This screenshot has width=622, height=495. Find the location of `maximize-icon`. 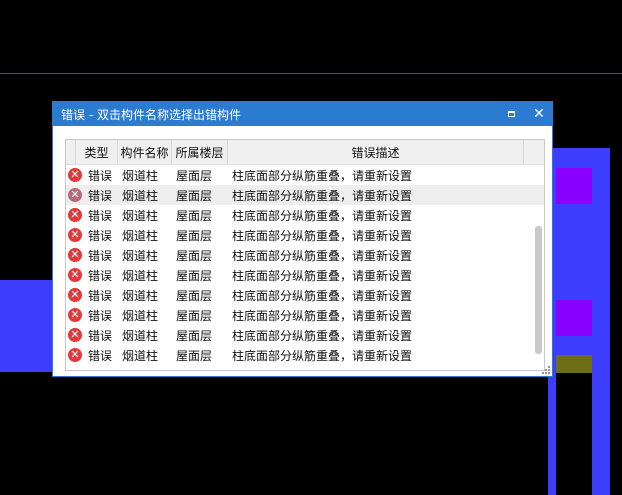

maximize-icon is located at coordinates (511, 114).